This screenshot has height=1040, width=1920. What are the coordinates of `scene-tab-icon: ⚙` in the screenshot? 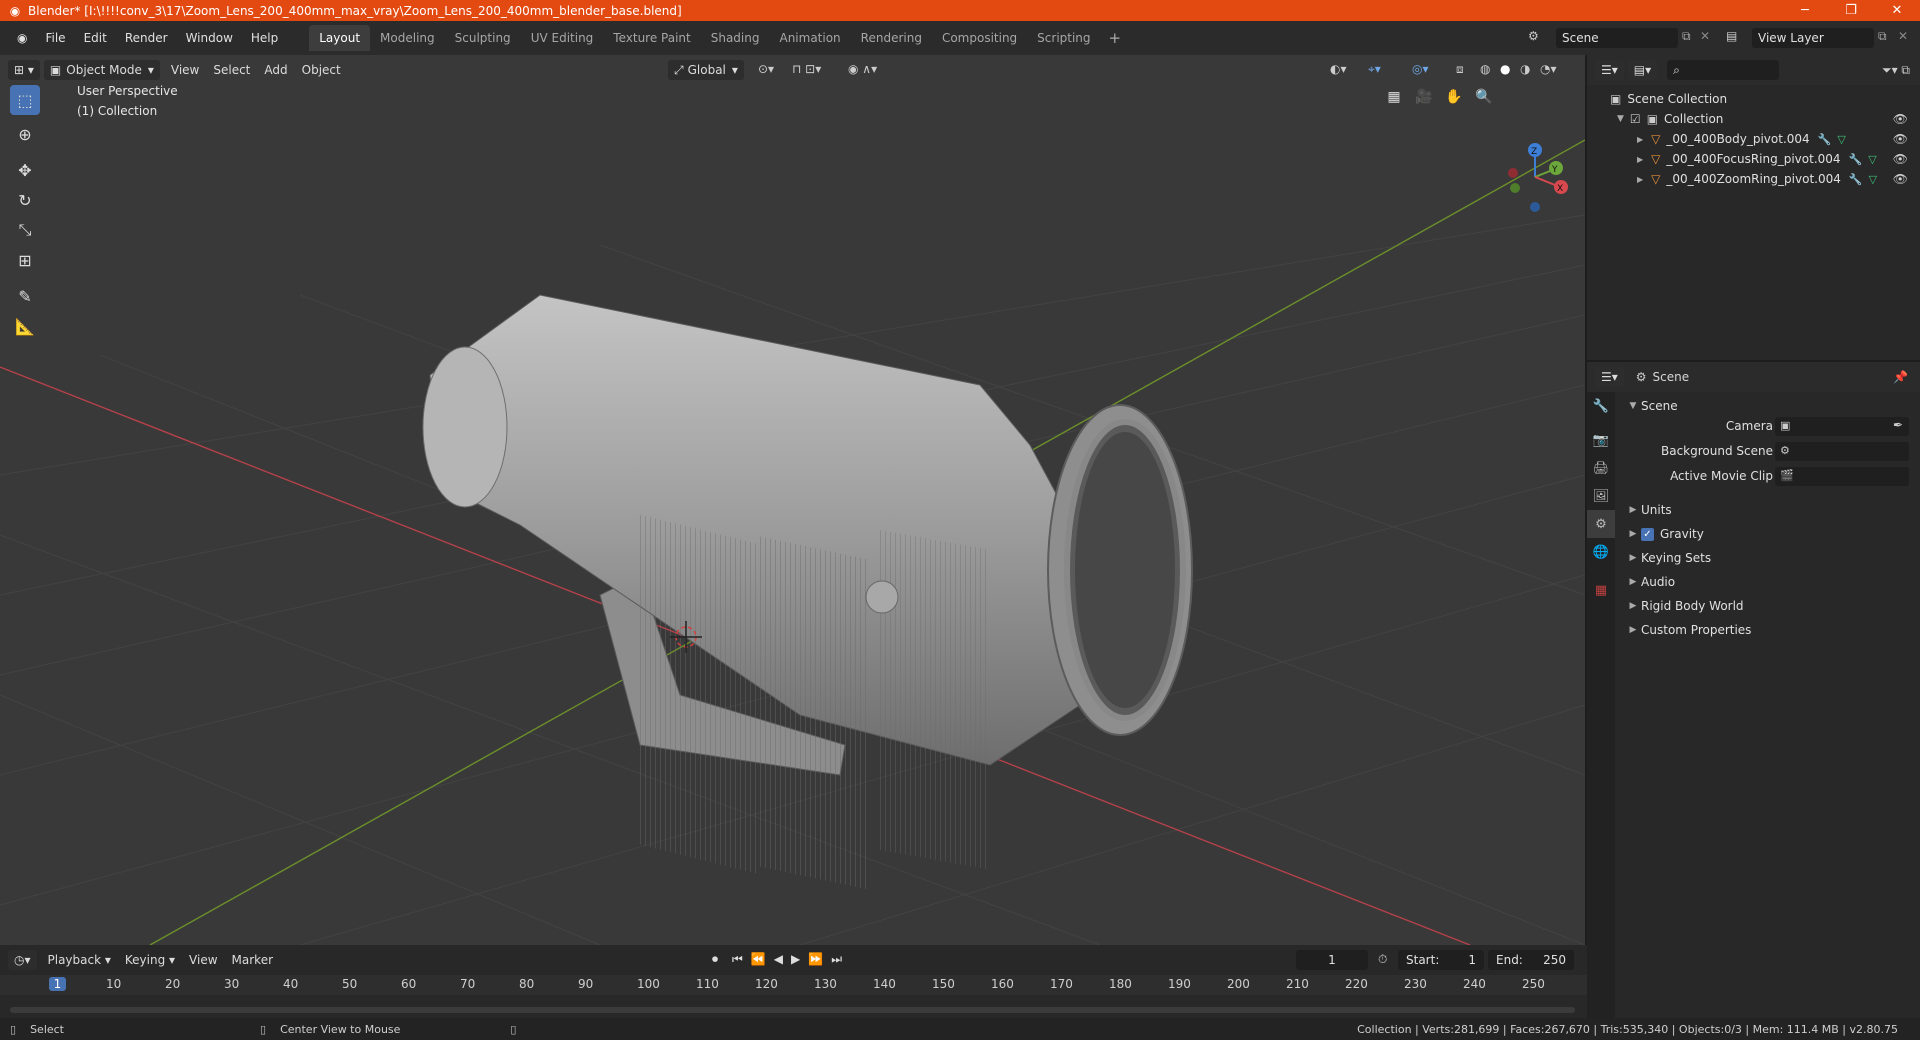 It's located at (1601, 524).